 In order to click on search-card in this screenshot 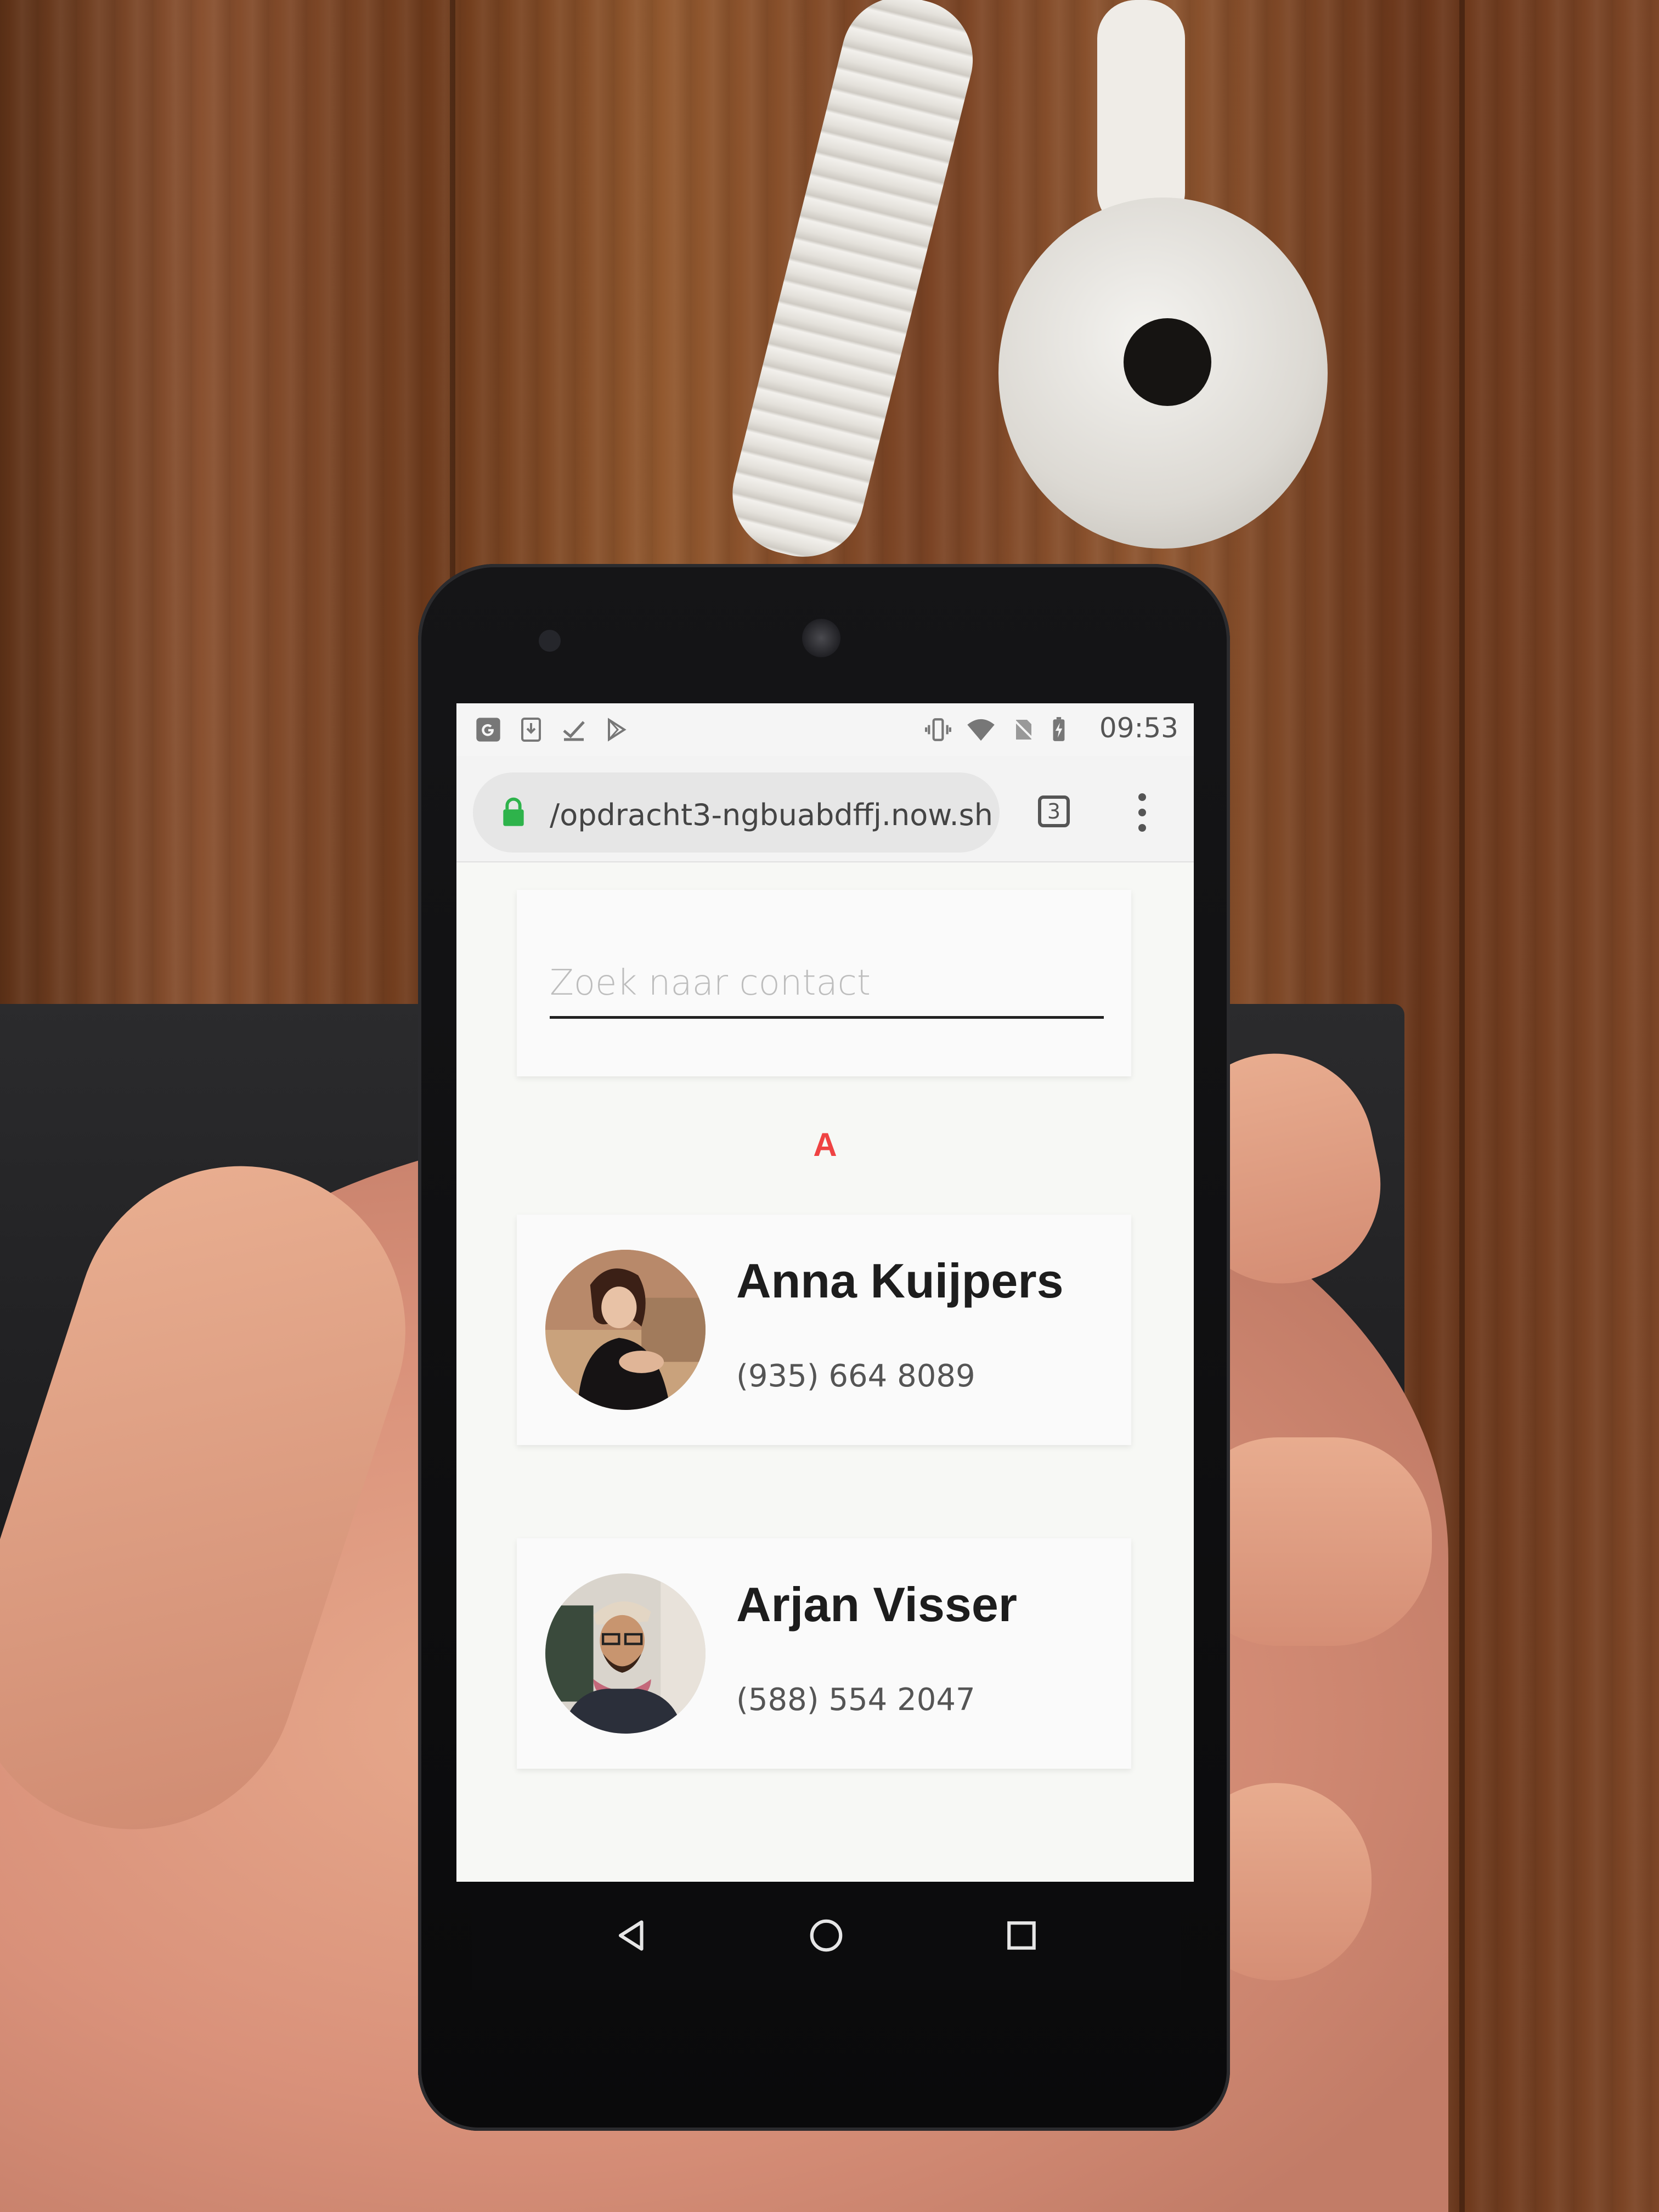, I will do `click(824, 983)`.